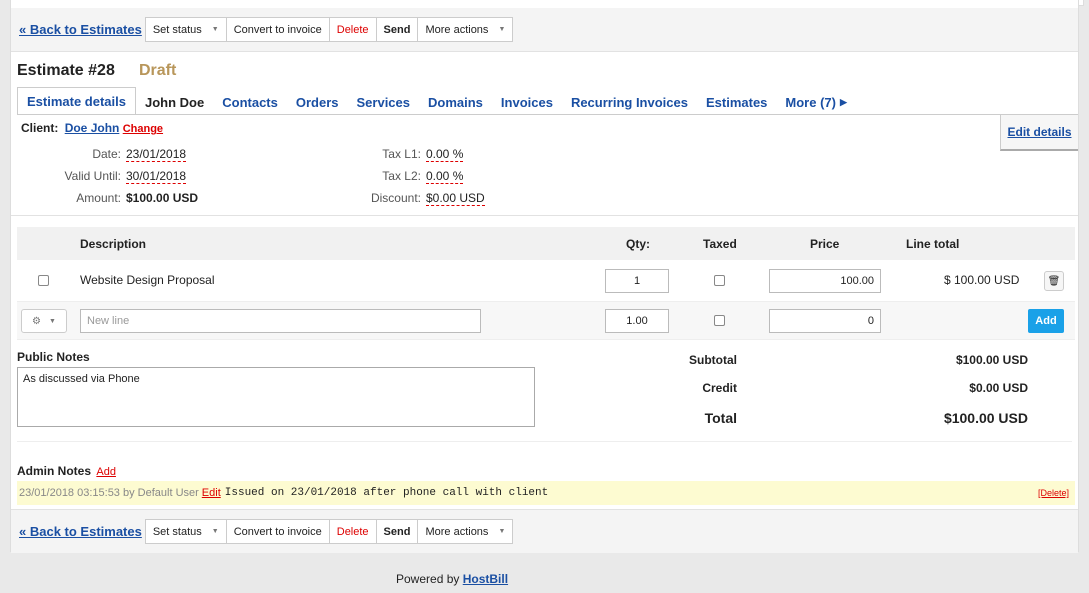 This screenshot has width=1089, height=593. I want to click on tab-recurring-invoices: Recurring Invoices, so click(629, 102).